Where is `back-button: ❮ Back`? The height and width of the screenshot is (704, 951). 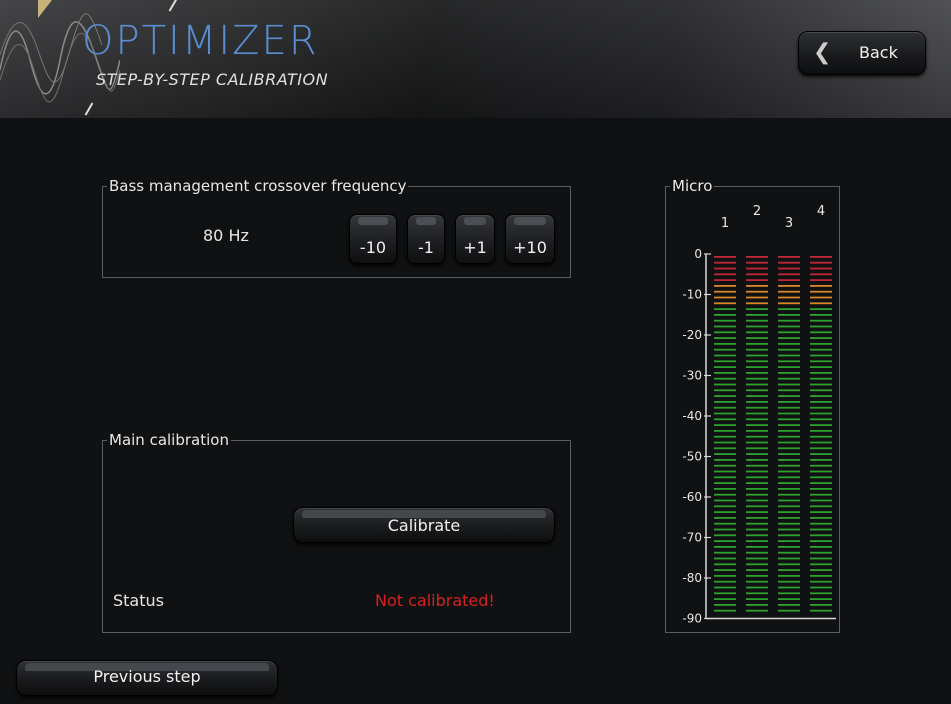 back-button: ❮ Back is located at coordinates (862, 53).